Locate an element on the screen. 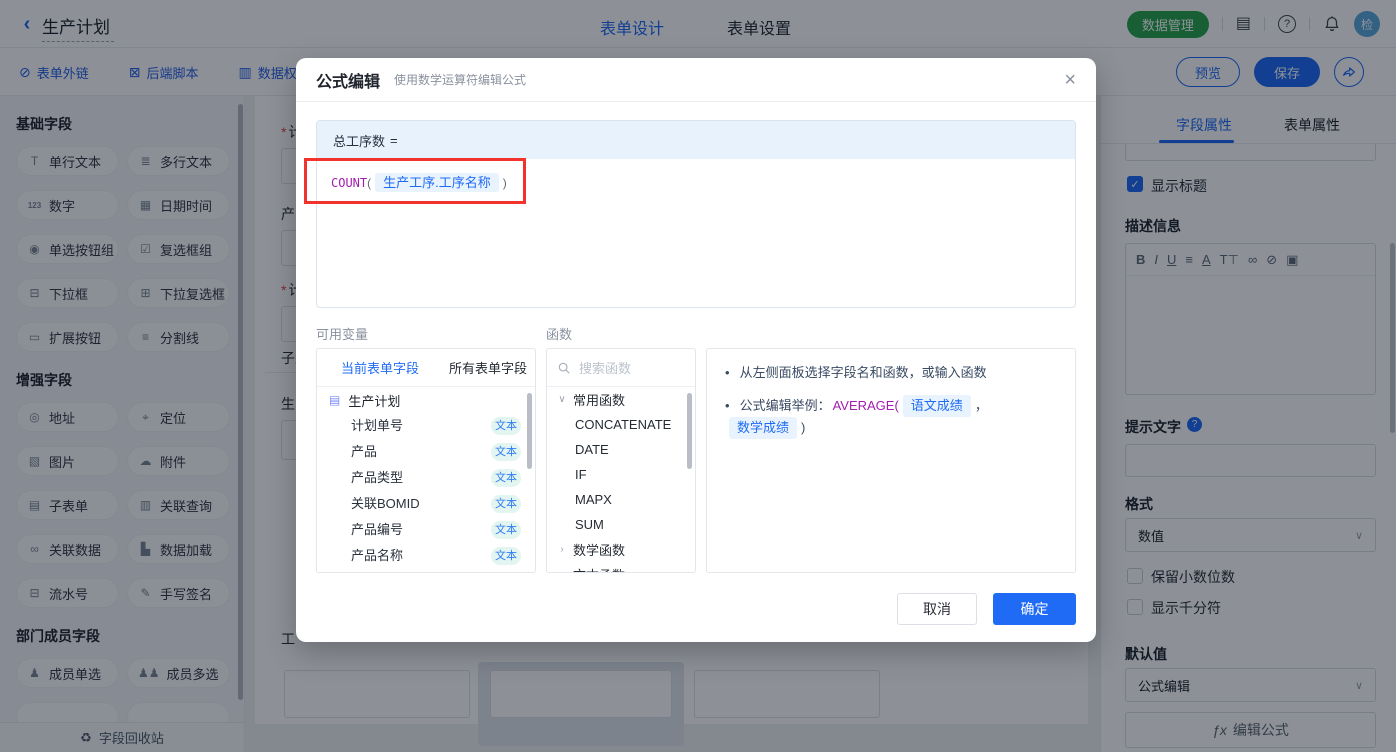 The image size is (1396, 752). function-group-name: 常用函数 is located at coordinates (599, 400).